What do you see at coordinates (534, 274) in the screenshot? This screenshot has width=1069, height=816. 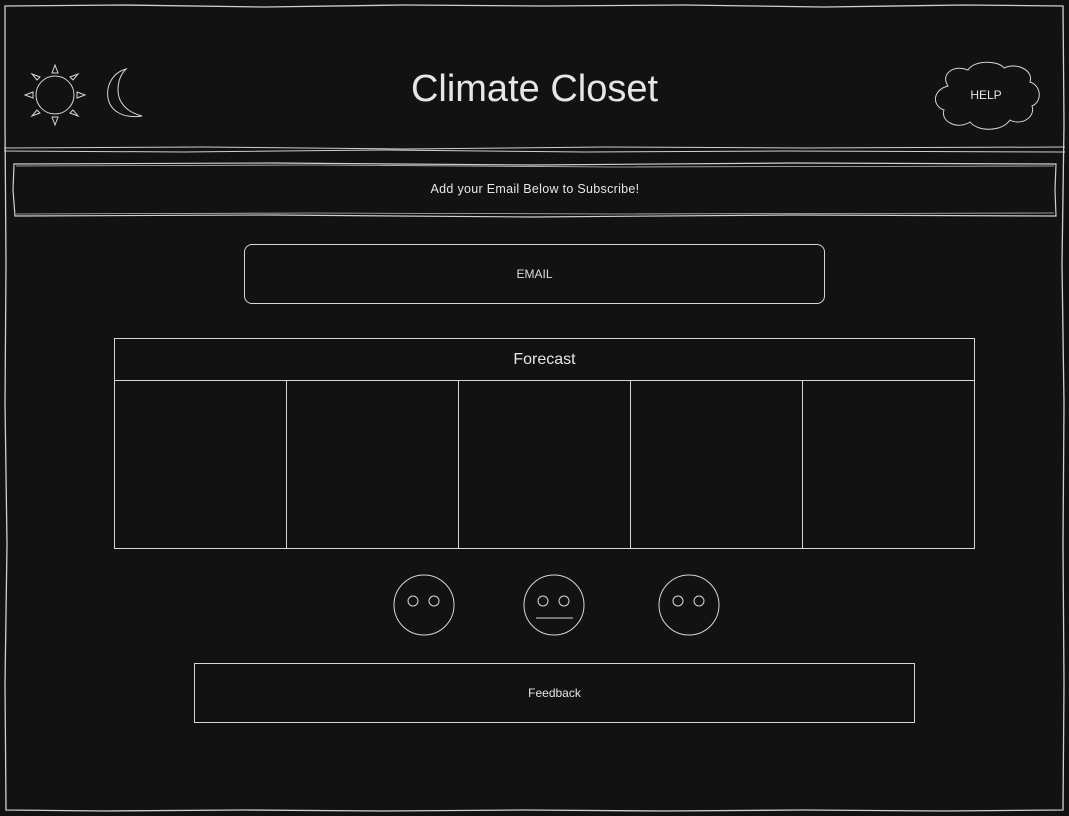 I see `email-input` at bounding box center [534, 274].